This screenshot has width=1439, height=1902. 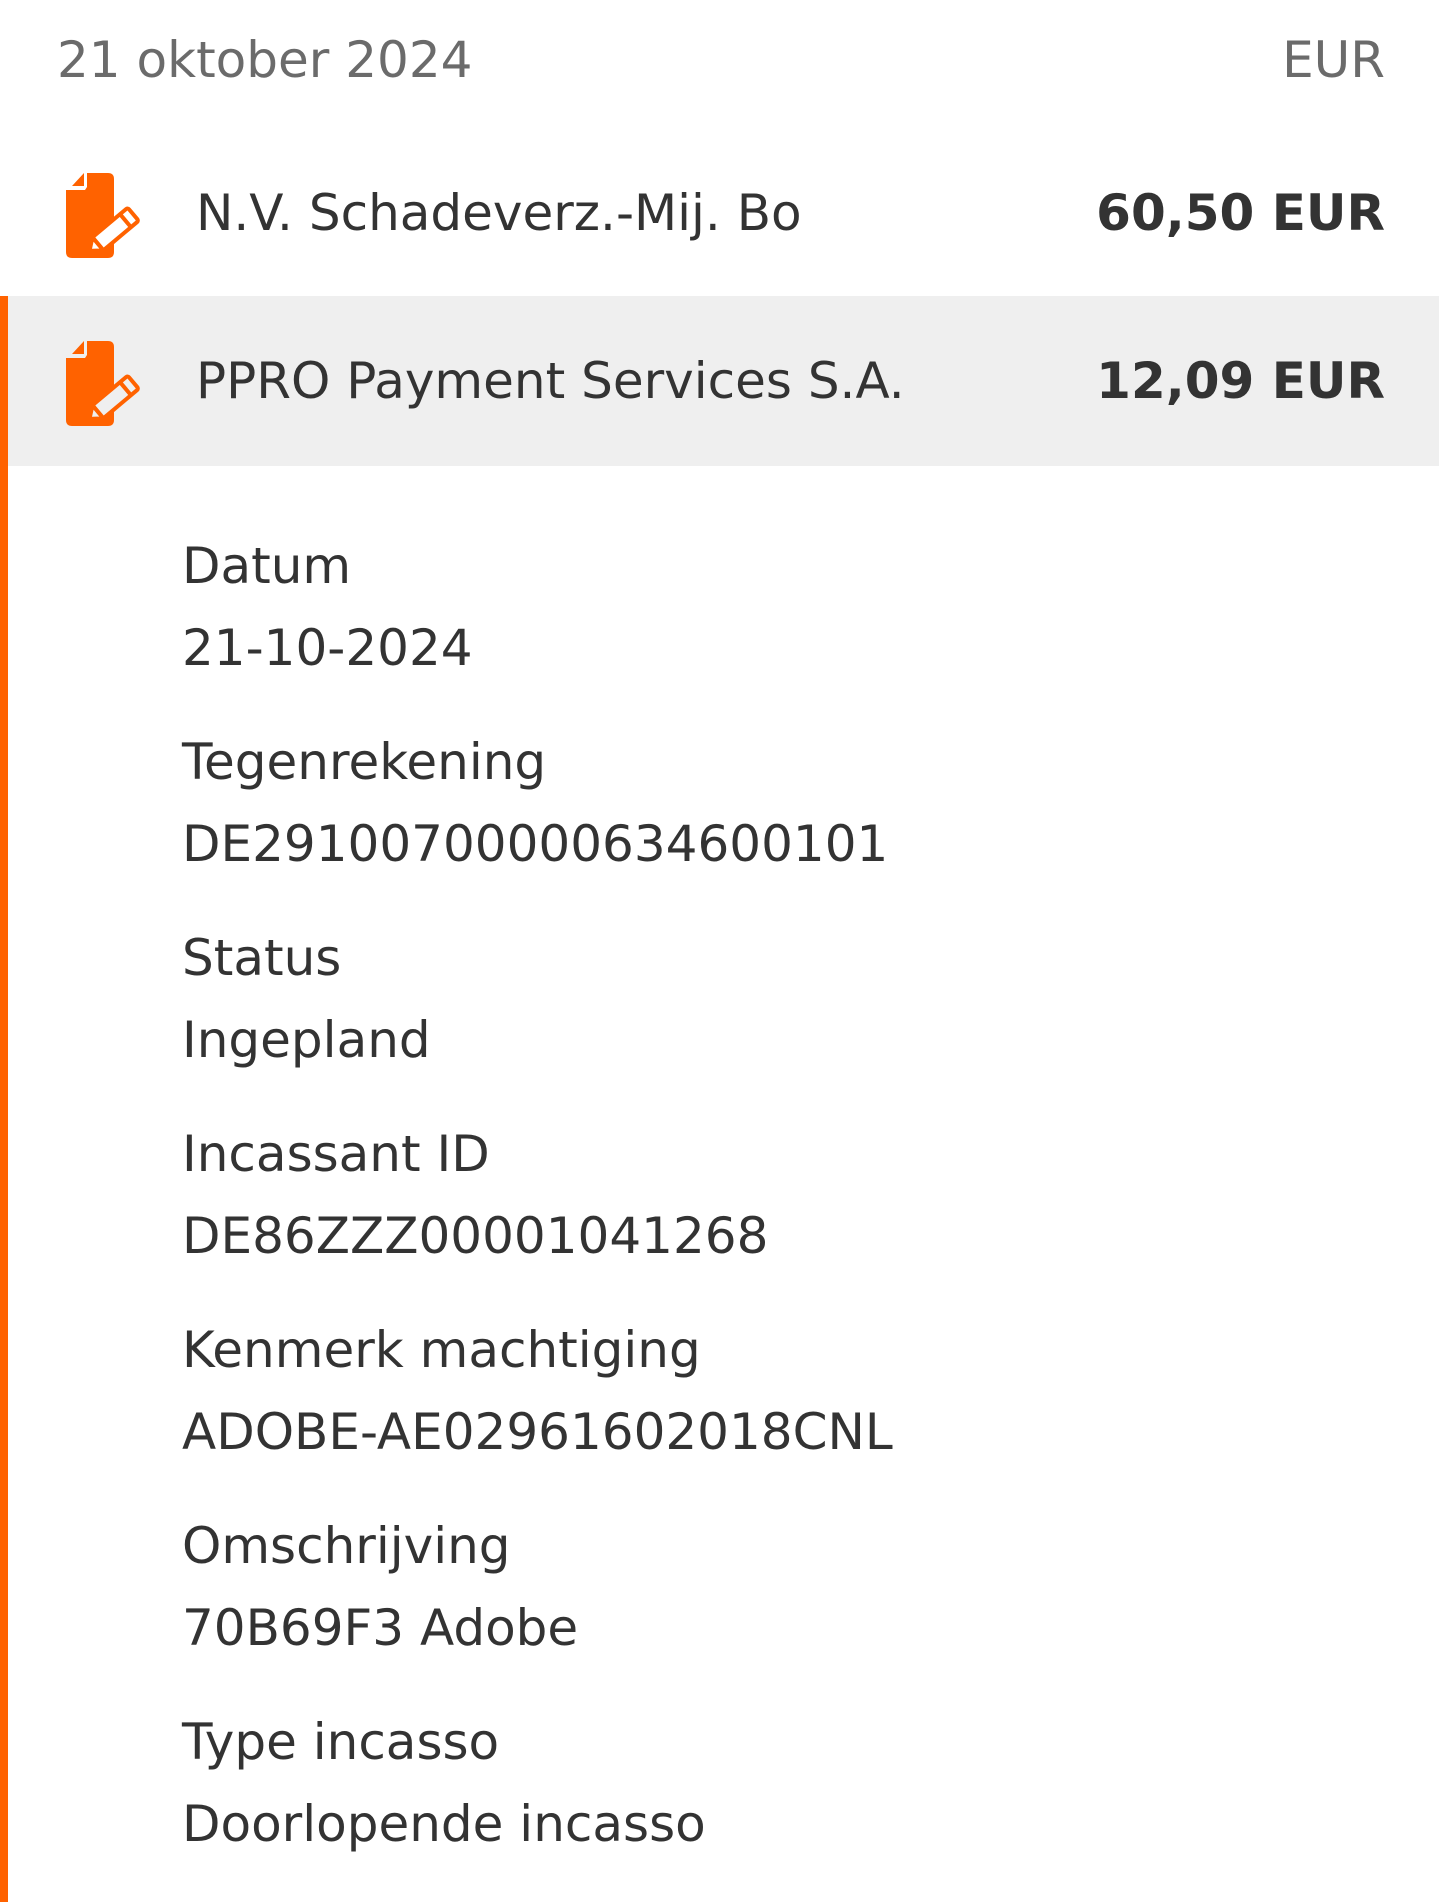 I want to click on transaction-name: PPRO Payment Services S.A., so click(x=550, y=381).